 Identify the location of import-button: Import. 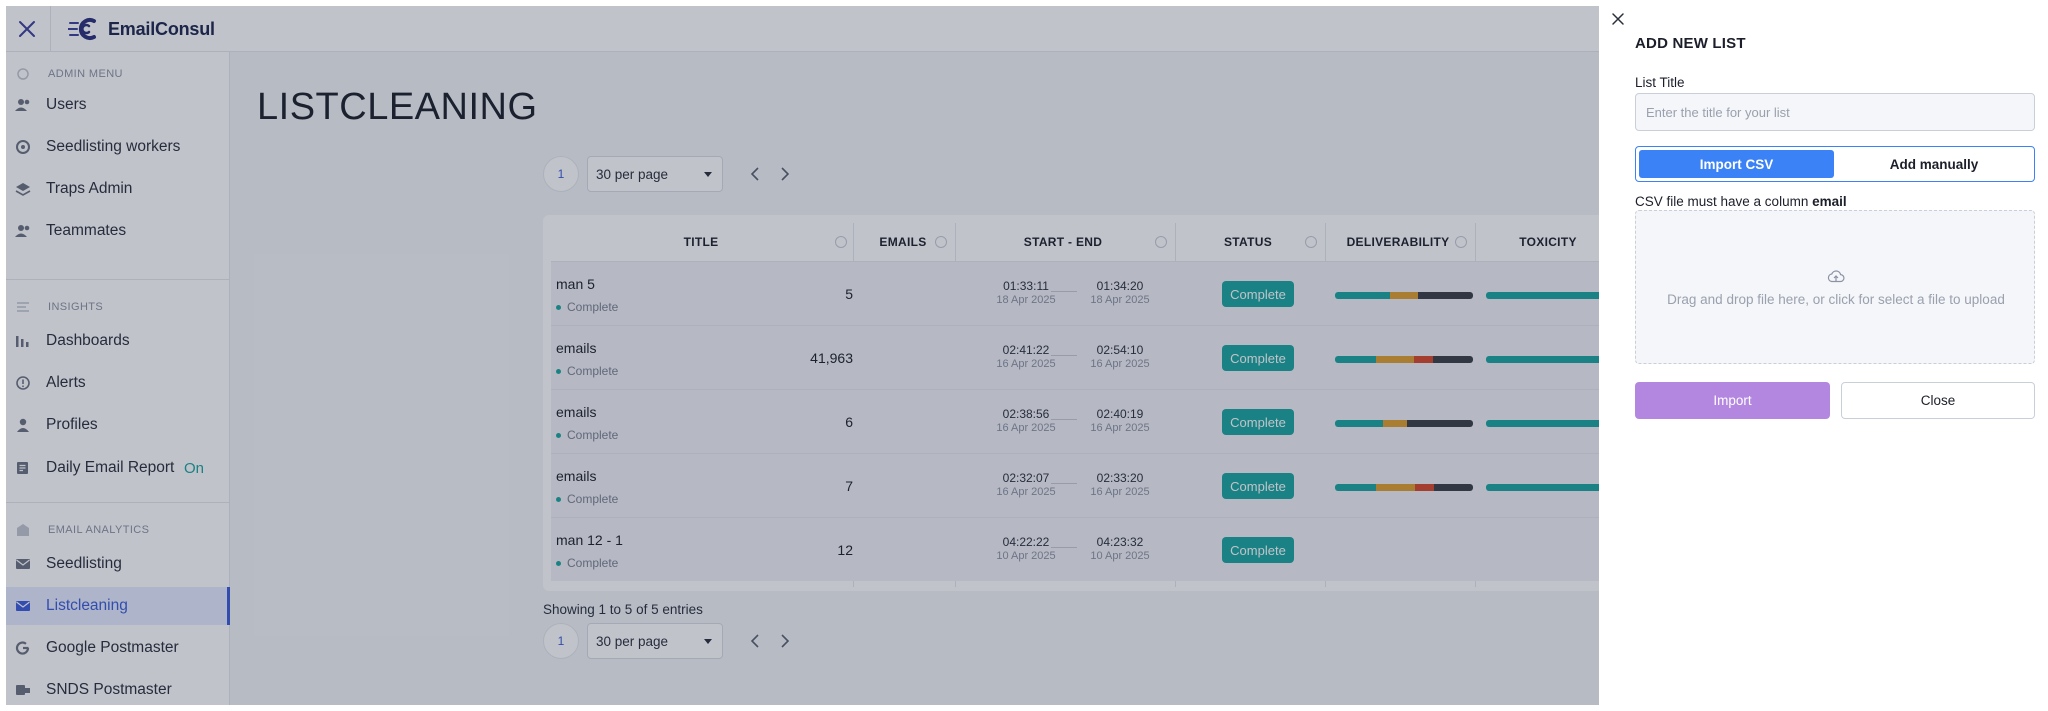
(1732, 400).